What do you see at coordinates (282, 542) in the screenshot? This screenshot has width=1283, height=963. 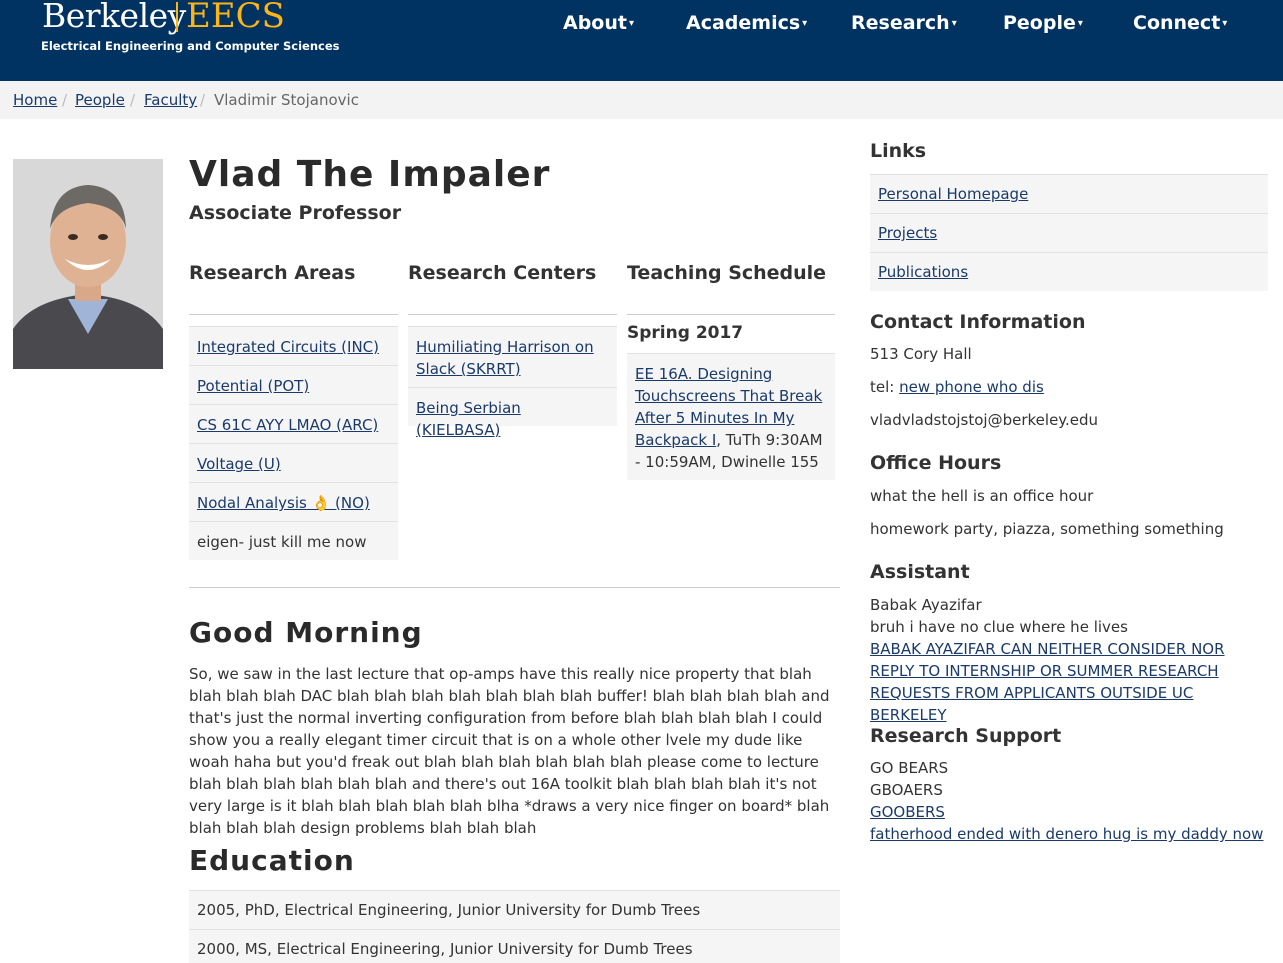 I see `research-area-text: eigen- just kill me now` at bounding box center [282, 542].